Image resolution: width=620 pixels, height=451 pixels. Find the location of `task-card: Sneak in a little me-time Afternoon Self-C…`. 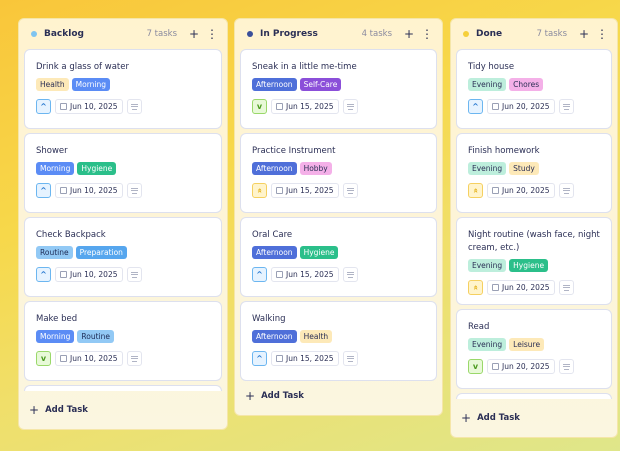

task-card: Sneak in a little me-time Afternoon Self-C… is located at coordinates (338, 89).